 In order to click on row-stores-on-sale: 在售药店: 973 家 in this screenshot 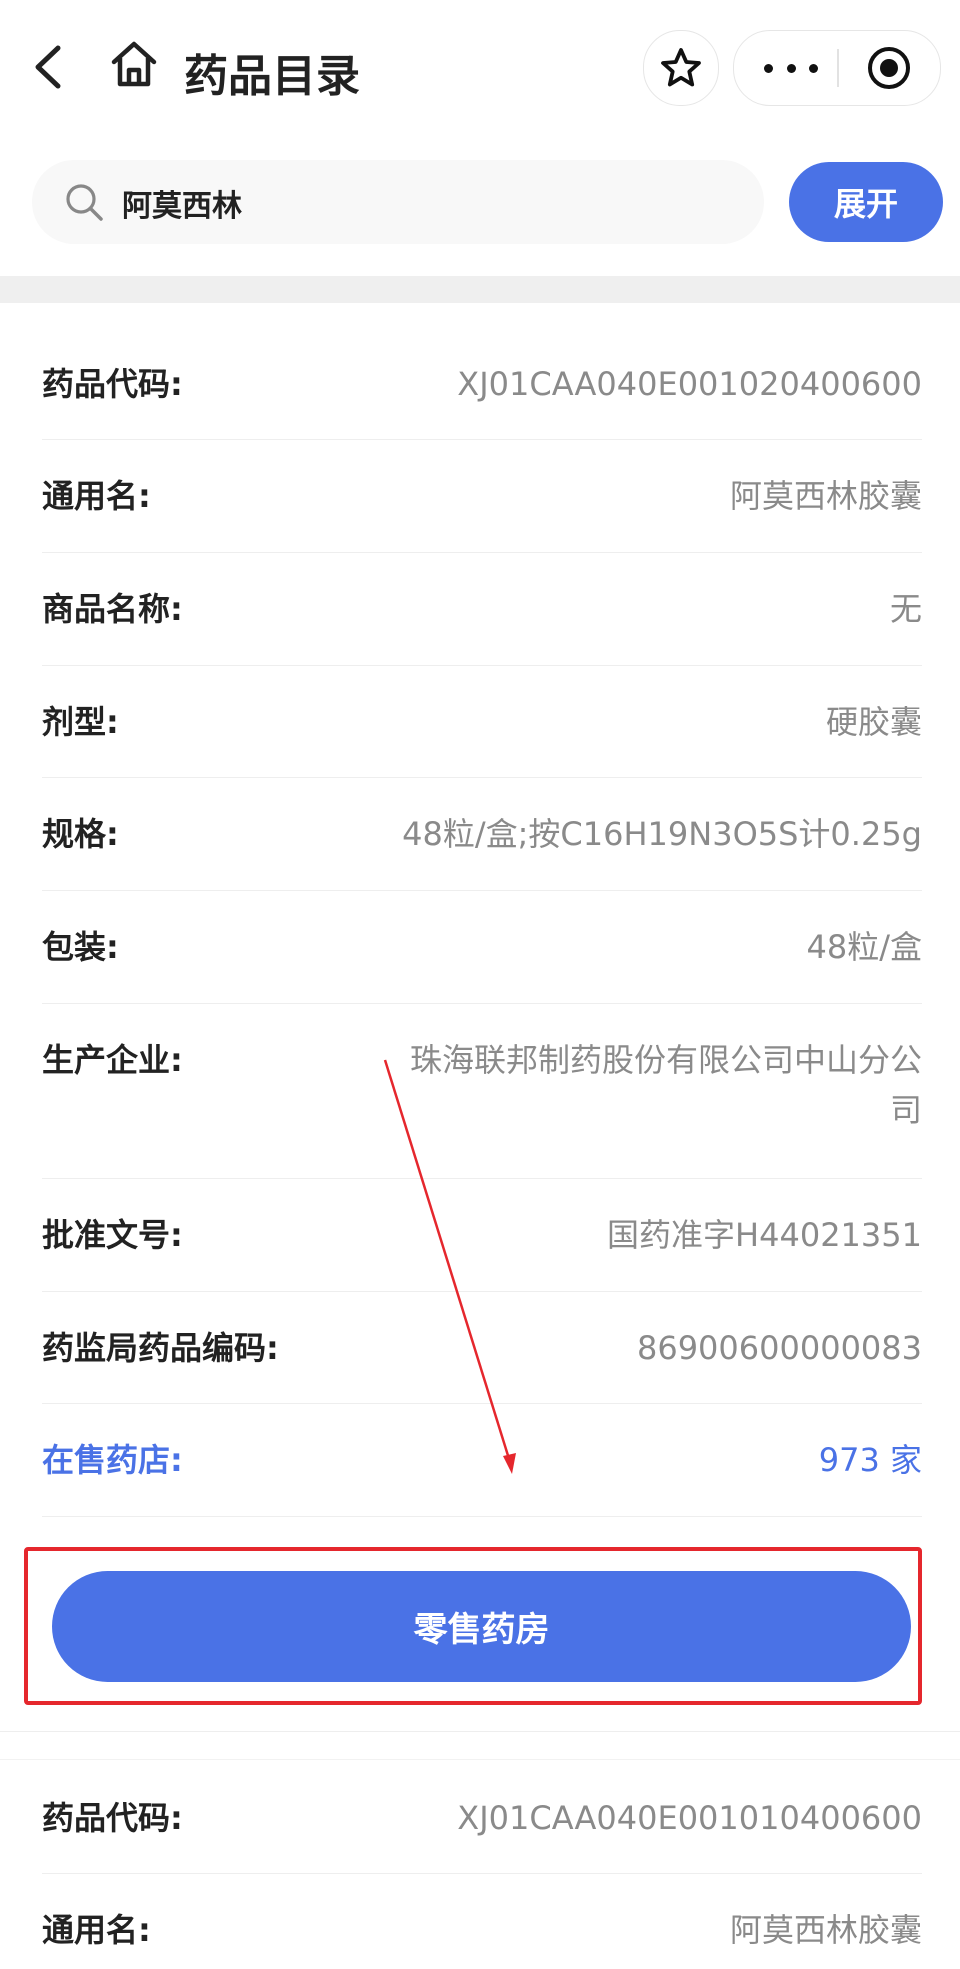, I will do `click(482, 1460)`.